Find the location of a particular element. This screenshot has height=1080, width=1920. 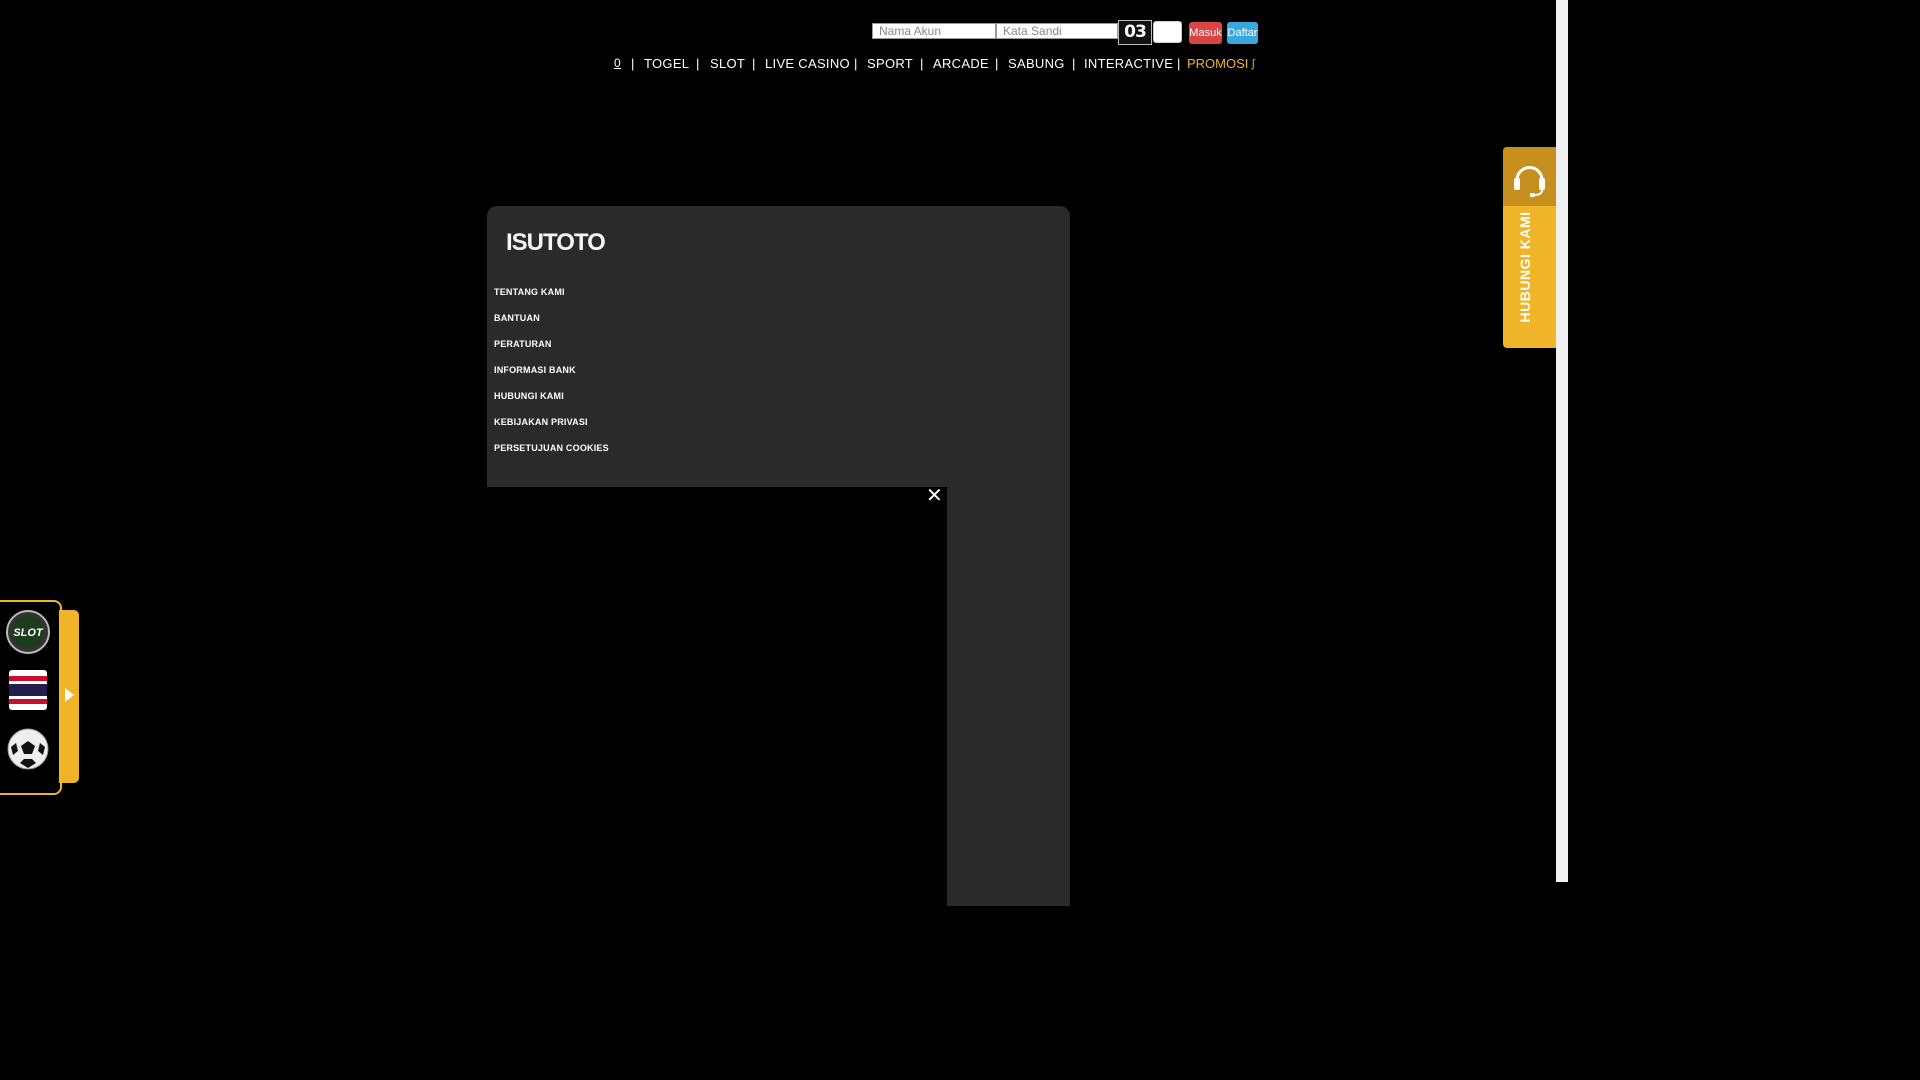

side-dock: SLOT is located at coordinates (31, 697).